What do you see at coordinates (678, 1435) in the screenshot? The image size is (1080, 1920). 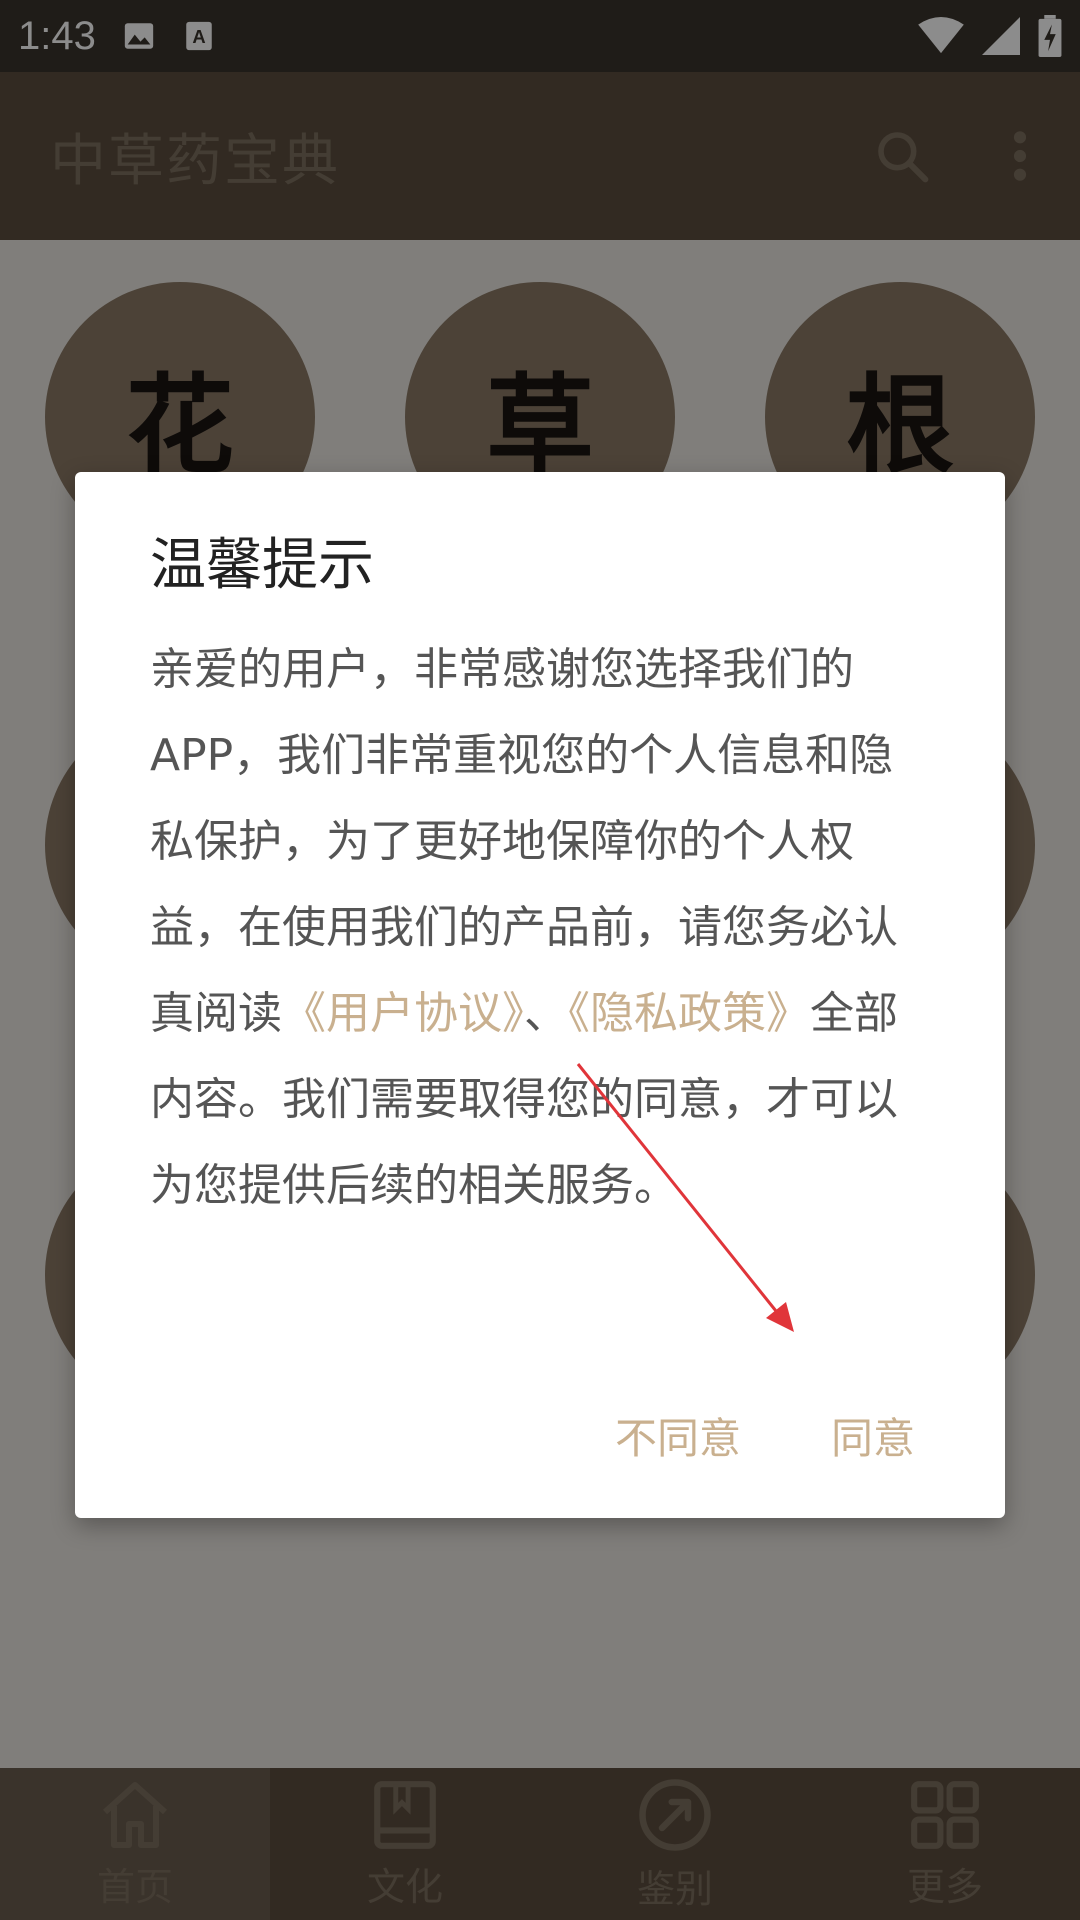 I see `disagree-button: 不同意` at bounding box center [678, 1435].